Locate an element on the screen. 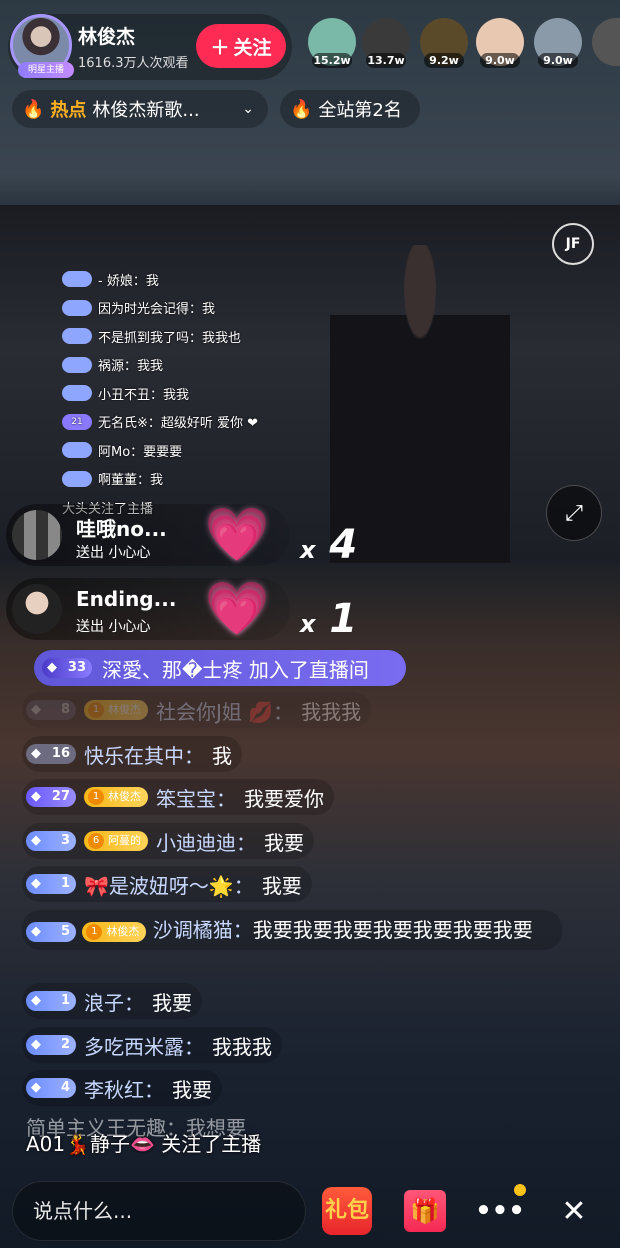 This screenshot has height=1248, width=620. notification-dot is located at coordinates (520, 1190).